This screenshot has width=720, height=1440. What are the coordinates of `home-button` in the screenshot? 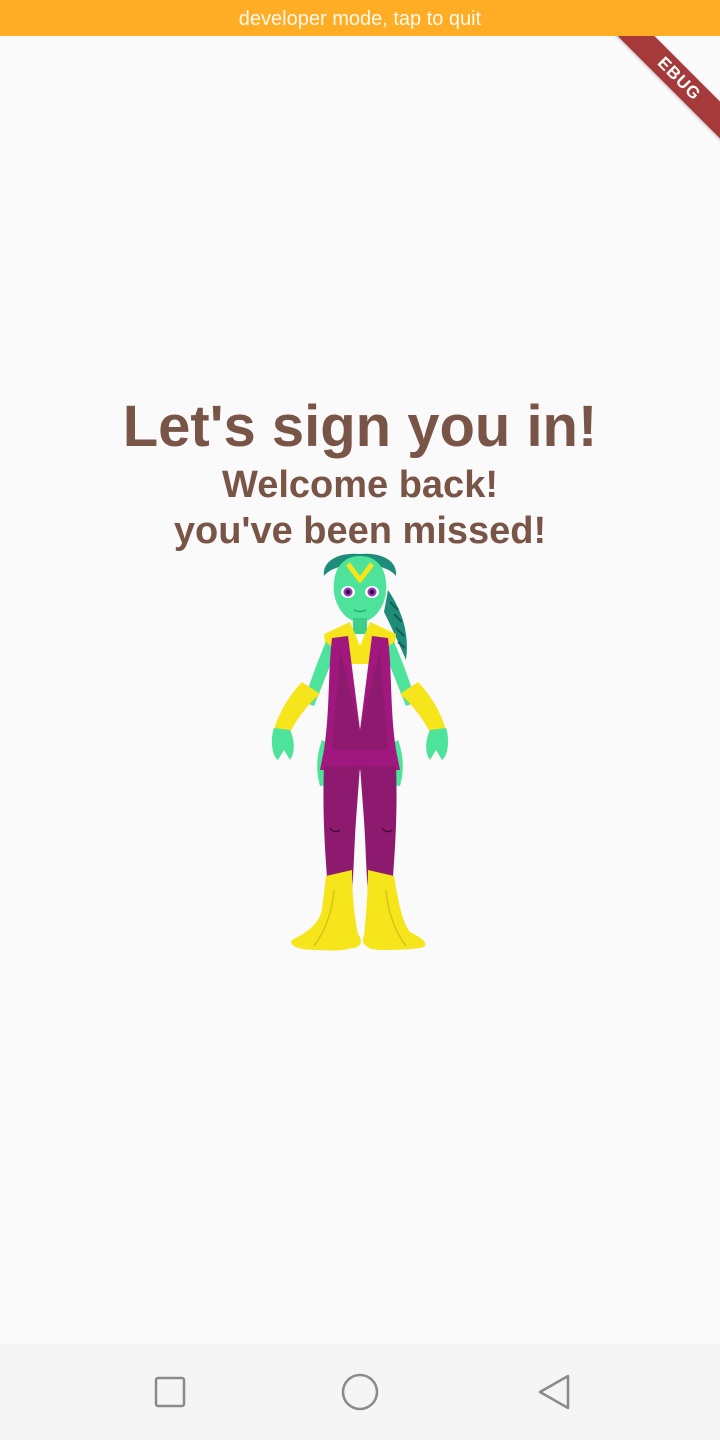 It's located at (360, 1392).